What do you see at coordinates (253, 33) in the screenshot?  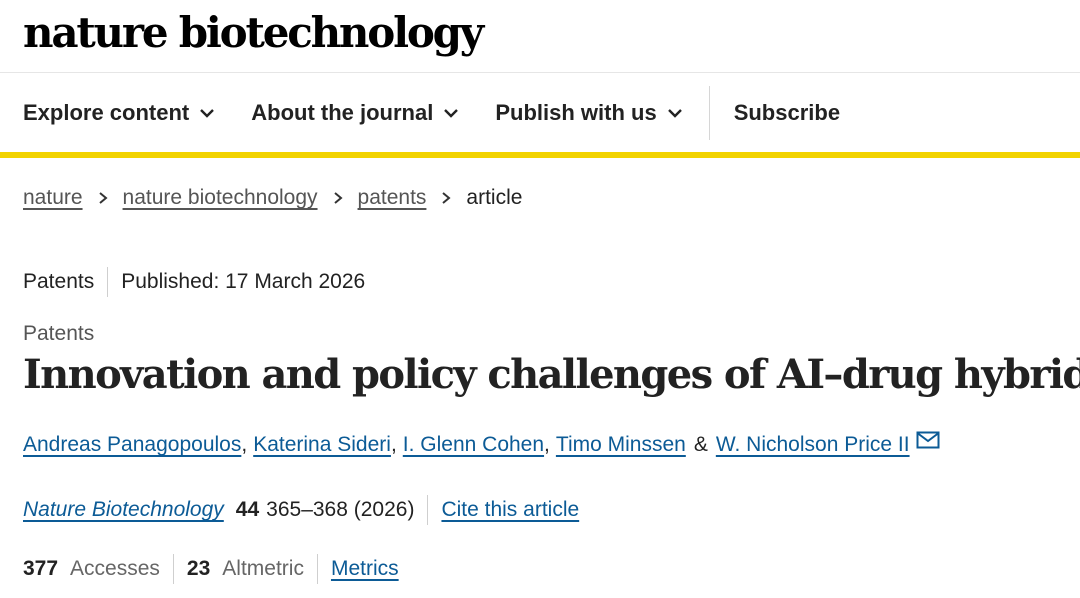 I see `journal-logo: nature biotechnology` at bounding box center [253, 33].